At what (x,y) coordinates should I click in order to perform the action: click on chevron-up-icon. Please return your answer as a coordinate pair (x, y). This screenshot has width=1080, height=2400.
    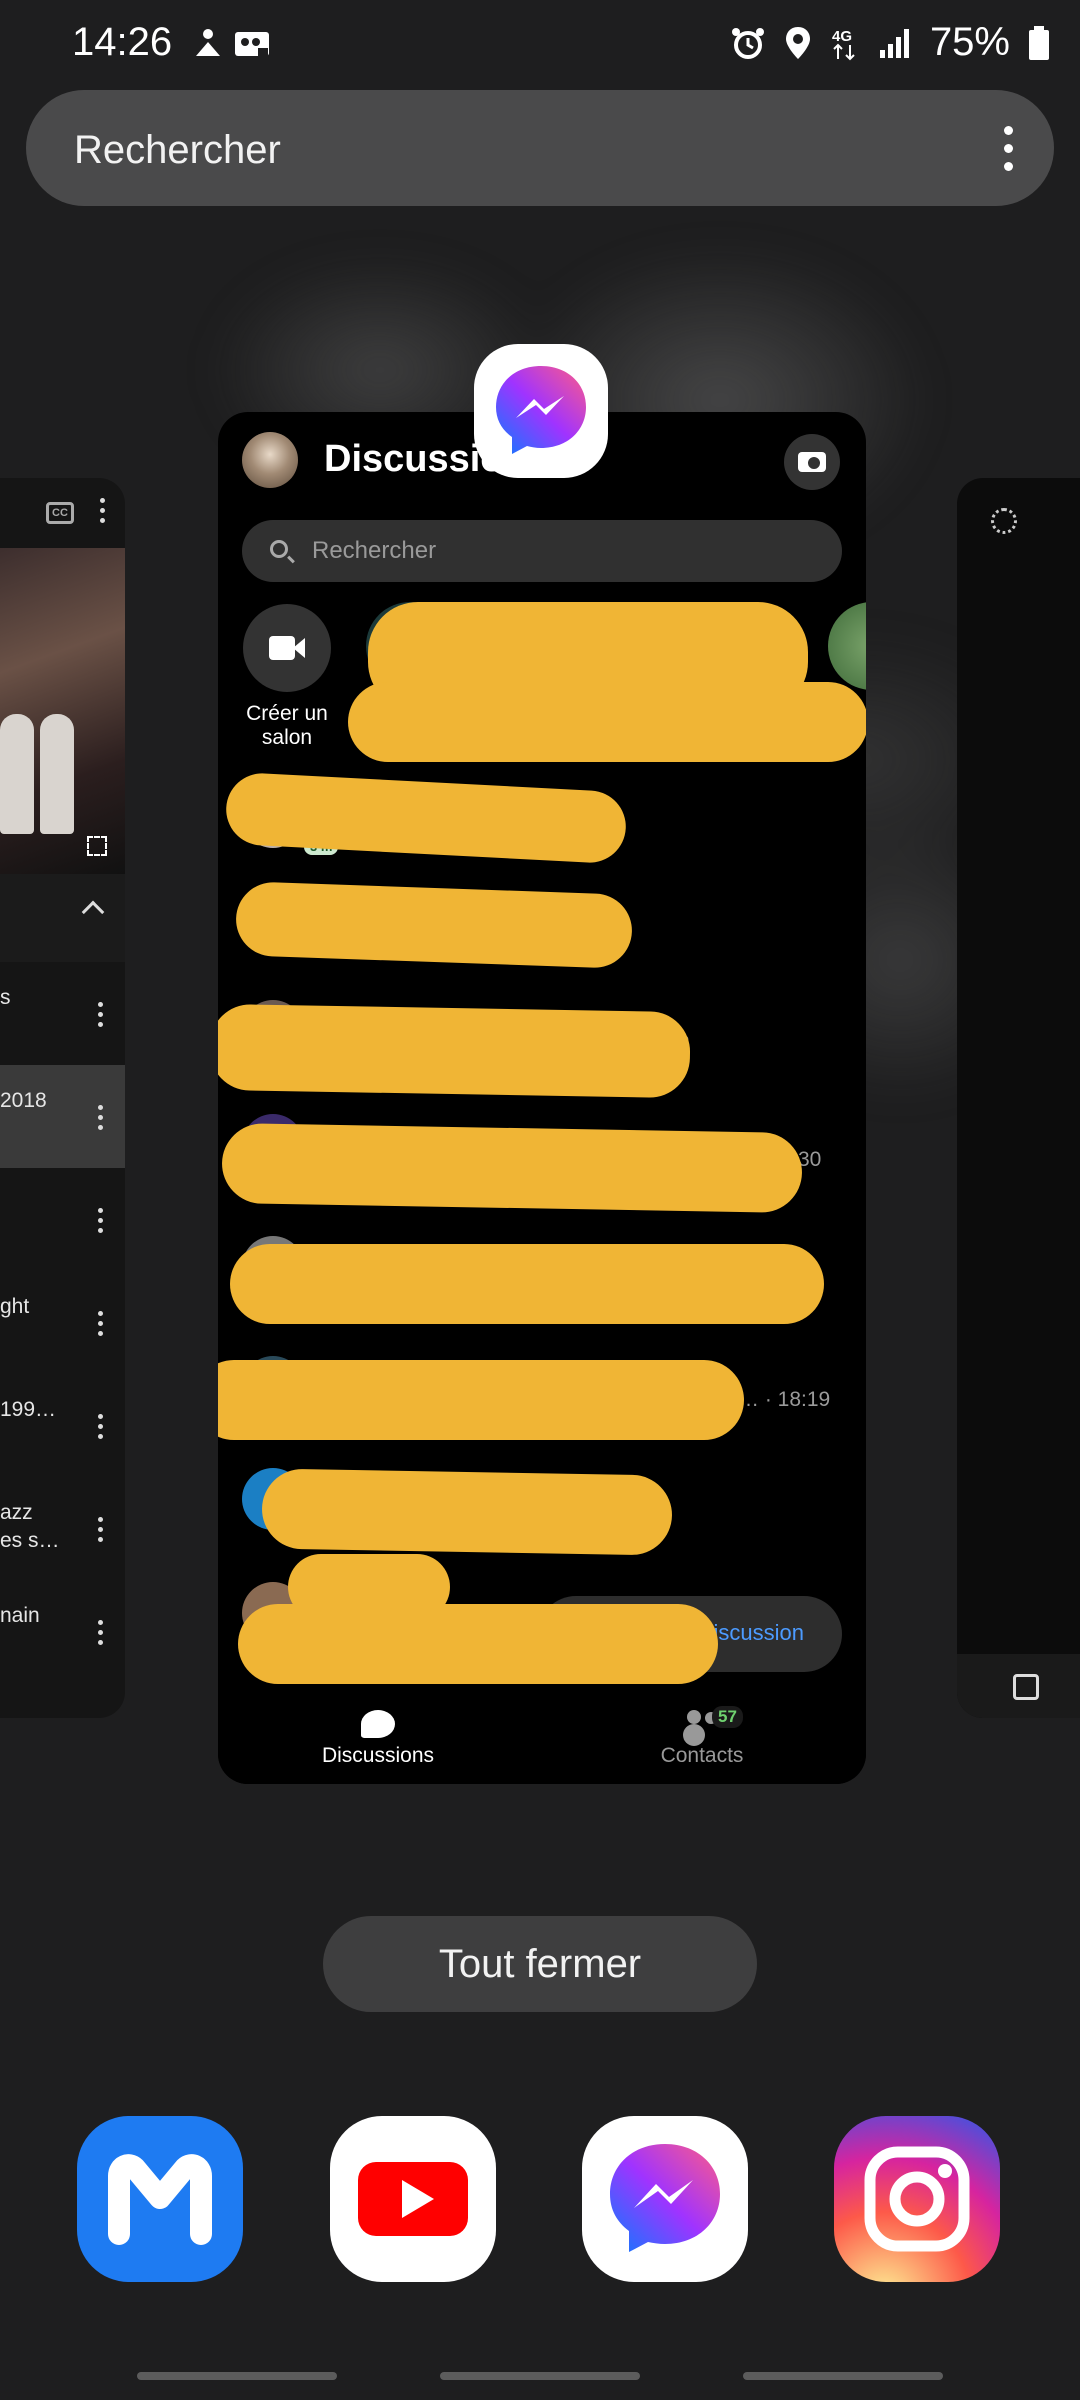
    Looking at the image, I should click on (93, 912).